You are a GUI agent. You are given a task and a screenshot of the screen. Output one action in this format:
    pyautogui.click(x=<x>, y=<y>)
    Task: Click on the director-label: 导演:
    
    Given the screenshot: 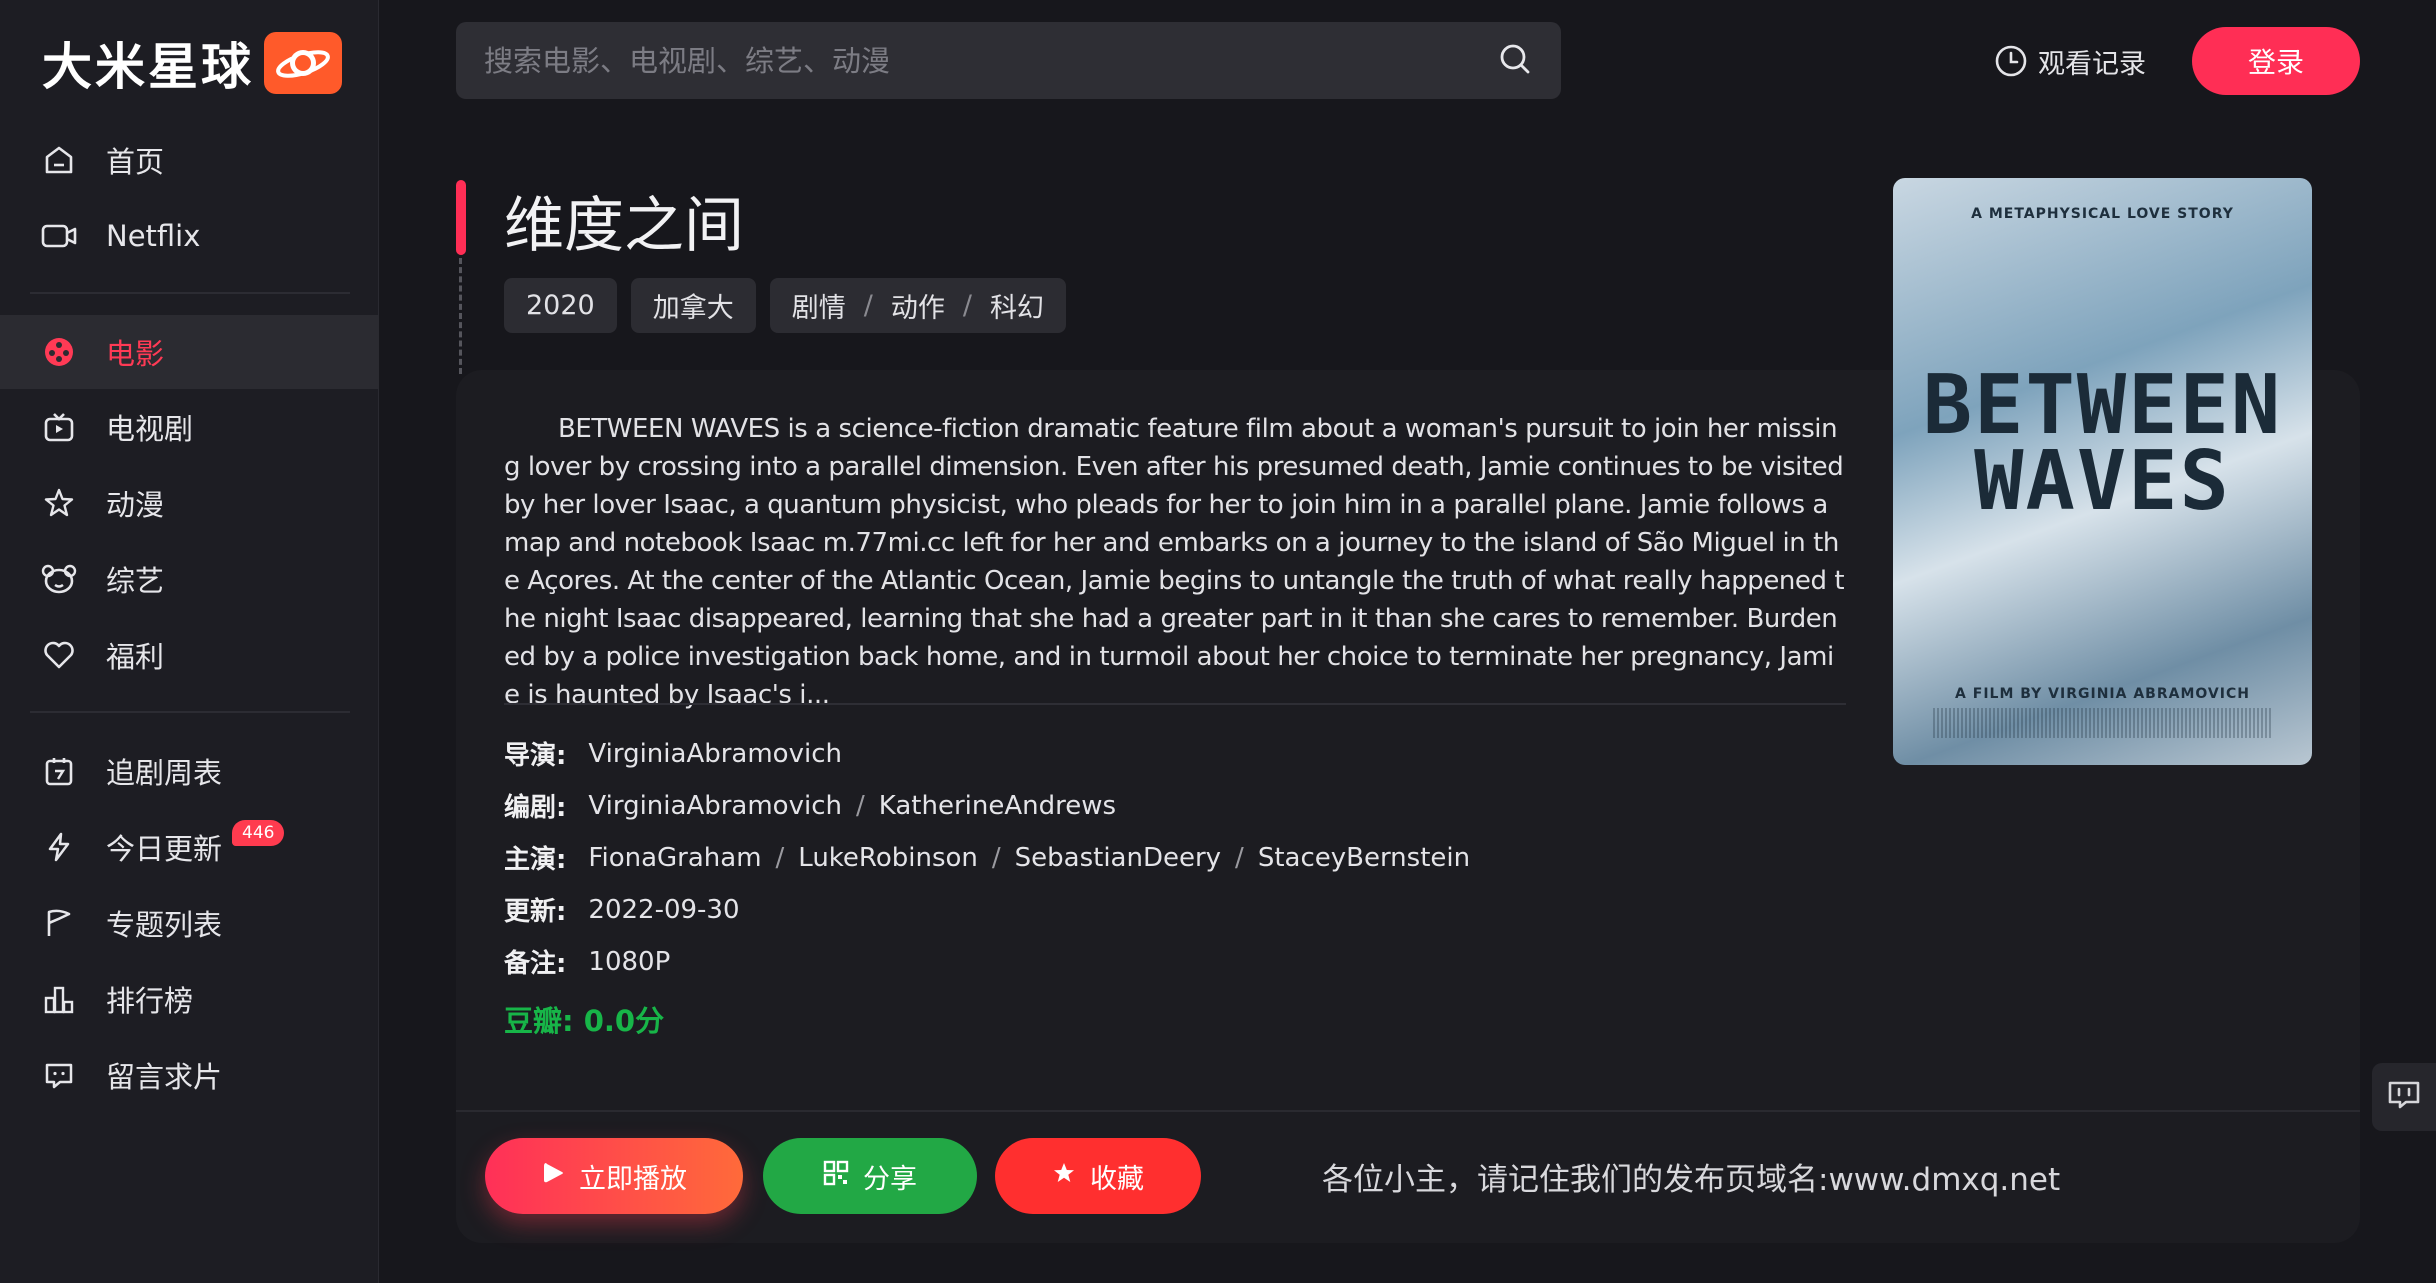 What is the action you would take?
    pyautogui.click(x=535, y=756)
    